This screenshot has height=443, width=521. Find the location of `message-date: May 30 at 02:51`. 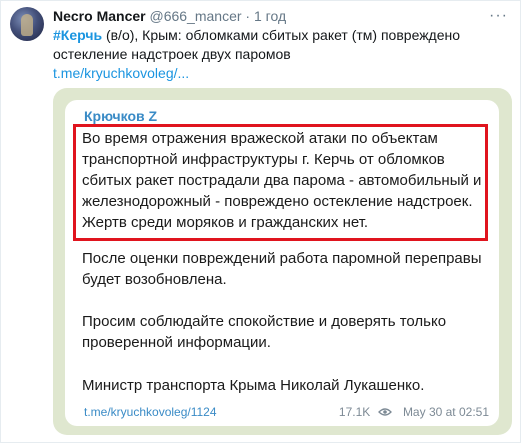

message-date: May 30 at 02:51 is located at coordinates (445, 412).